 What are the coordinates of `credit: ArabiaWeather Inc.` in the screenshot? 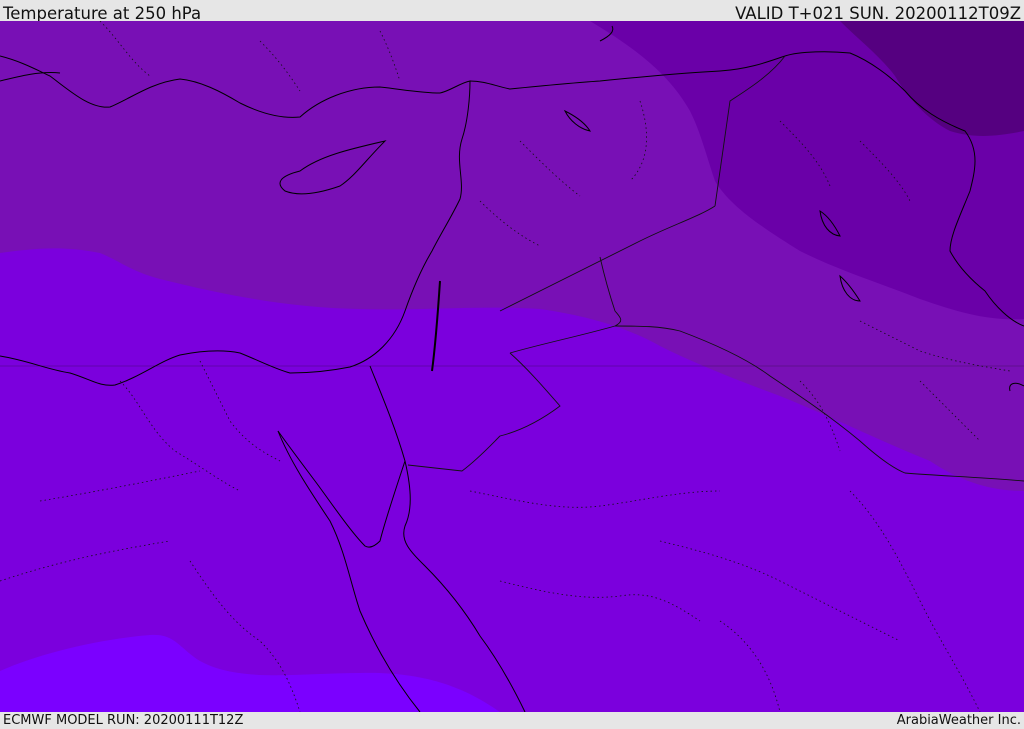 It's located at (958, 720).